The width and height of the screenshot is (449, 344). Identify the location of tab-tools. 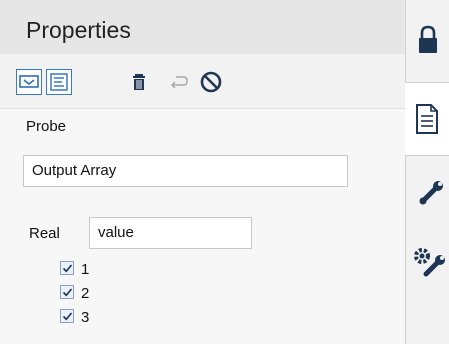
(427, 192).